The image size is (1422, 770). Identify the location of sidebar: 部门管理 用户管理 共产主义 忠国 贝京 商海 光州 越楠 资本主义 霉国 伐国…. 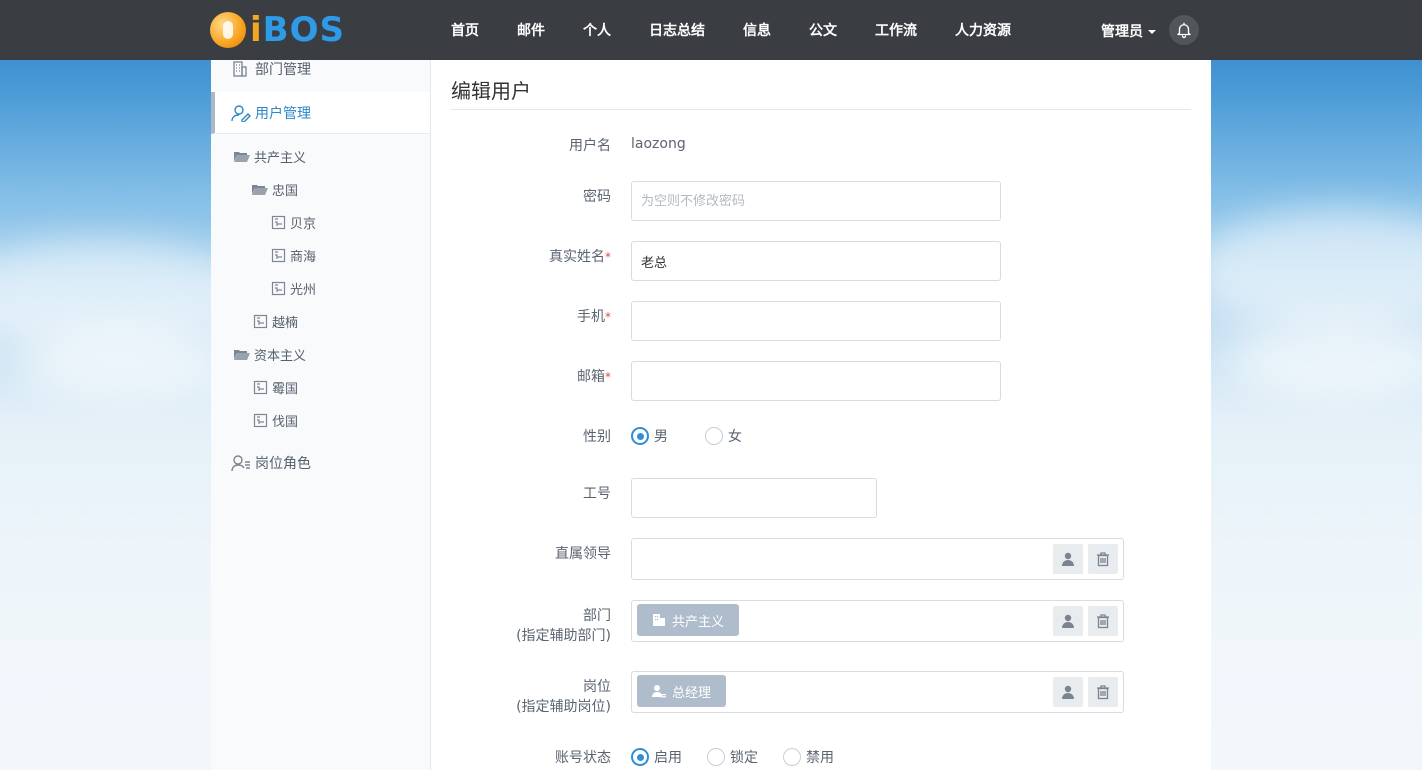
(321, 415).